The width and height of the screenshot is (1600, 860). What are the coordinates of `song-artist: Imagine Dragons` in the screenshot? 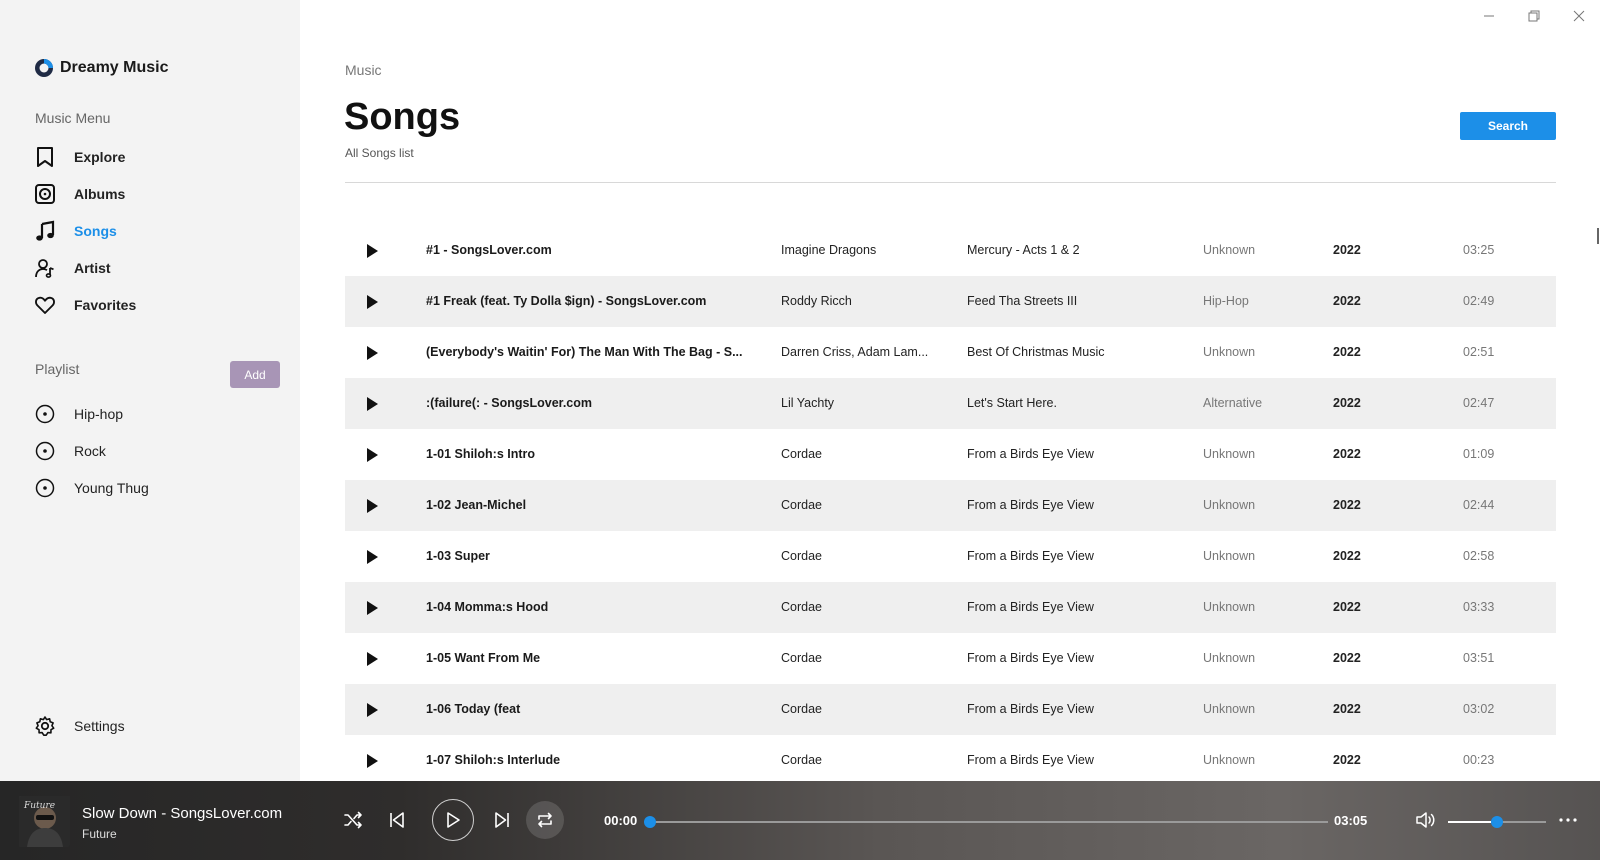 It's located at (856, 250).